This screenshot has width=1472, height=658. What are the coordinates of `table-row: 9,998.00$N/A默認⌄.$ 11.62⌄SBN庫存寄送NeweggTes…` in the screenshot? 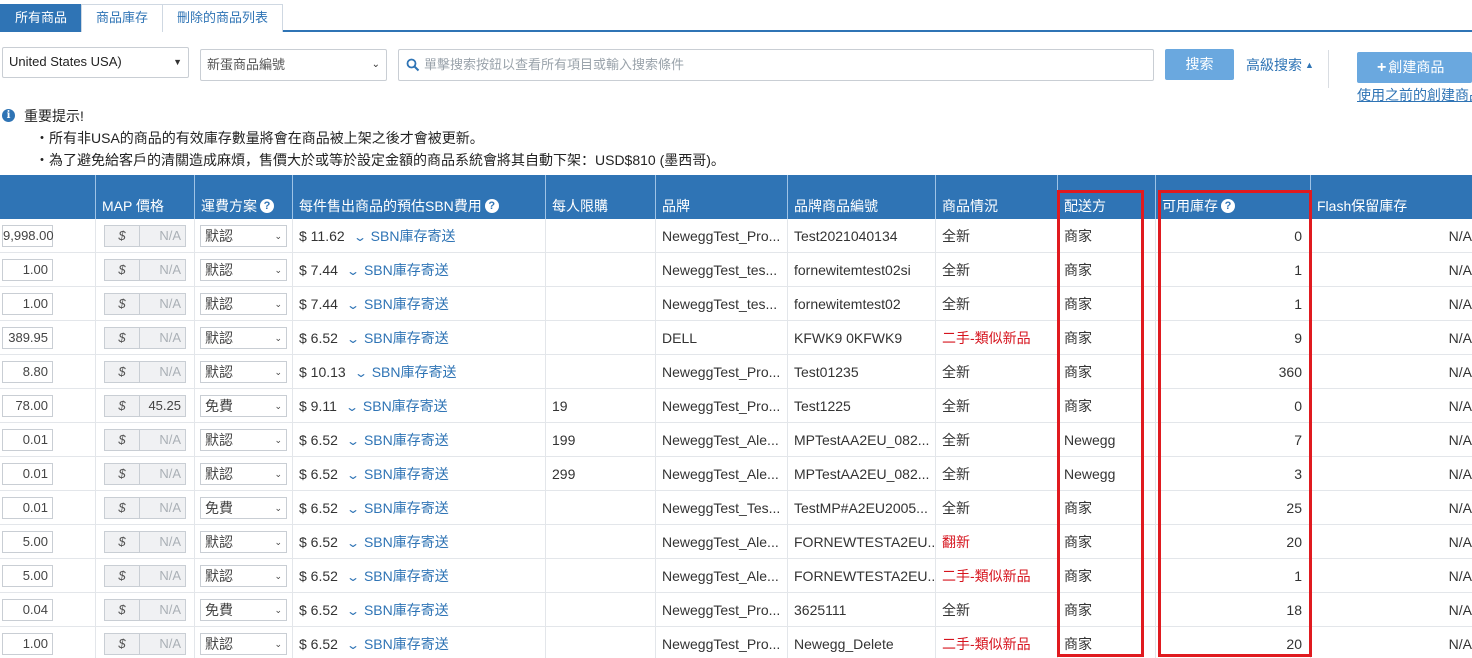 It's located at (736, 236).